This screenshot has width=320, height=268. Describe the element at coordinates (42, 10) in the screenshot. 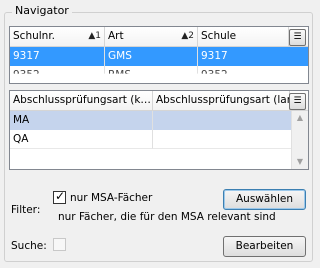

I see `navigator-title: Navigator` at that location.